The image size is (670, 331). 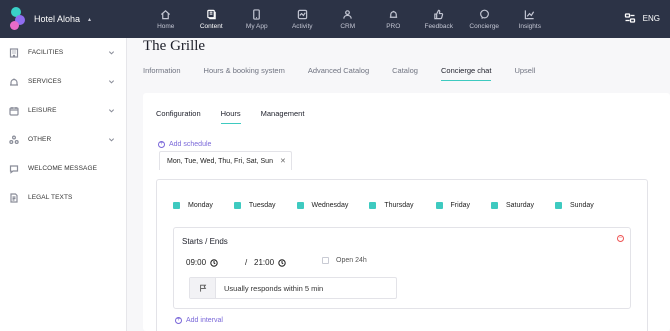 What do you see at coordinates (63, 110) in the screenshot?
I see `sidebar-item-leisure: LEISURE` at bounding box center [63, 110].